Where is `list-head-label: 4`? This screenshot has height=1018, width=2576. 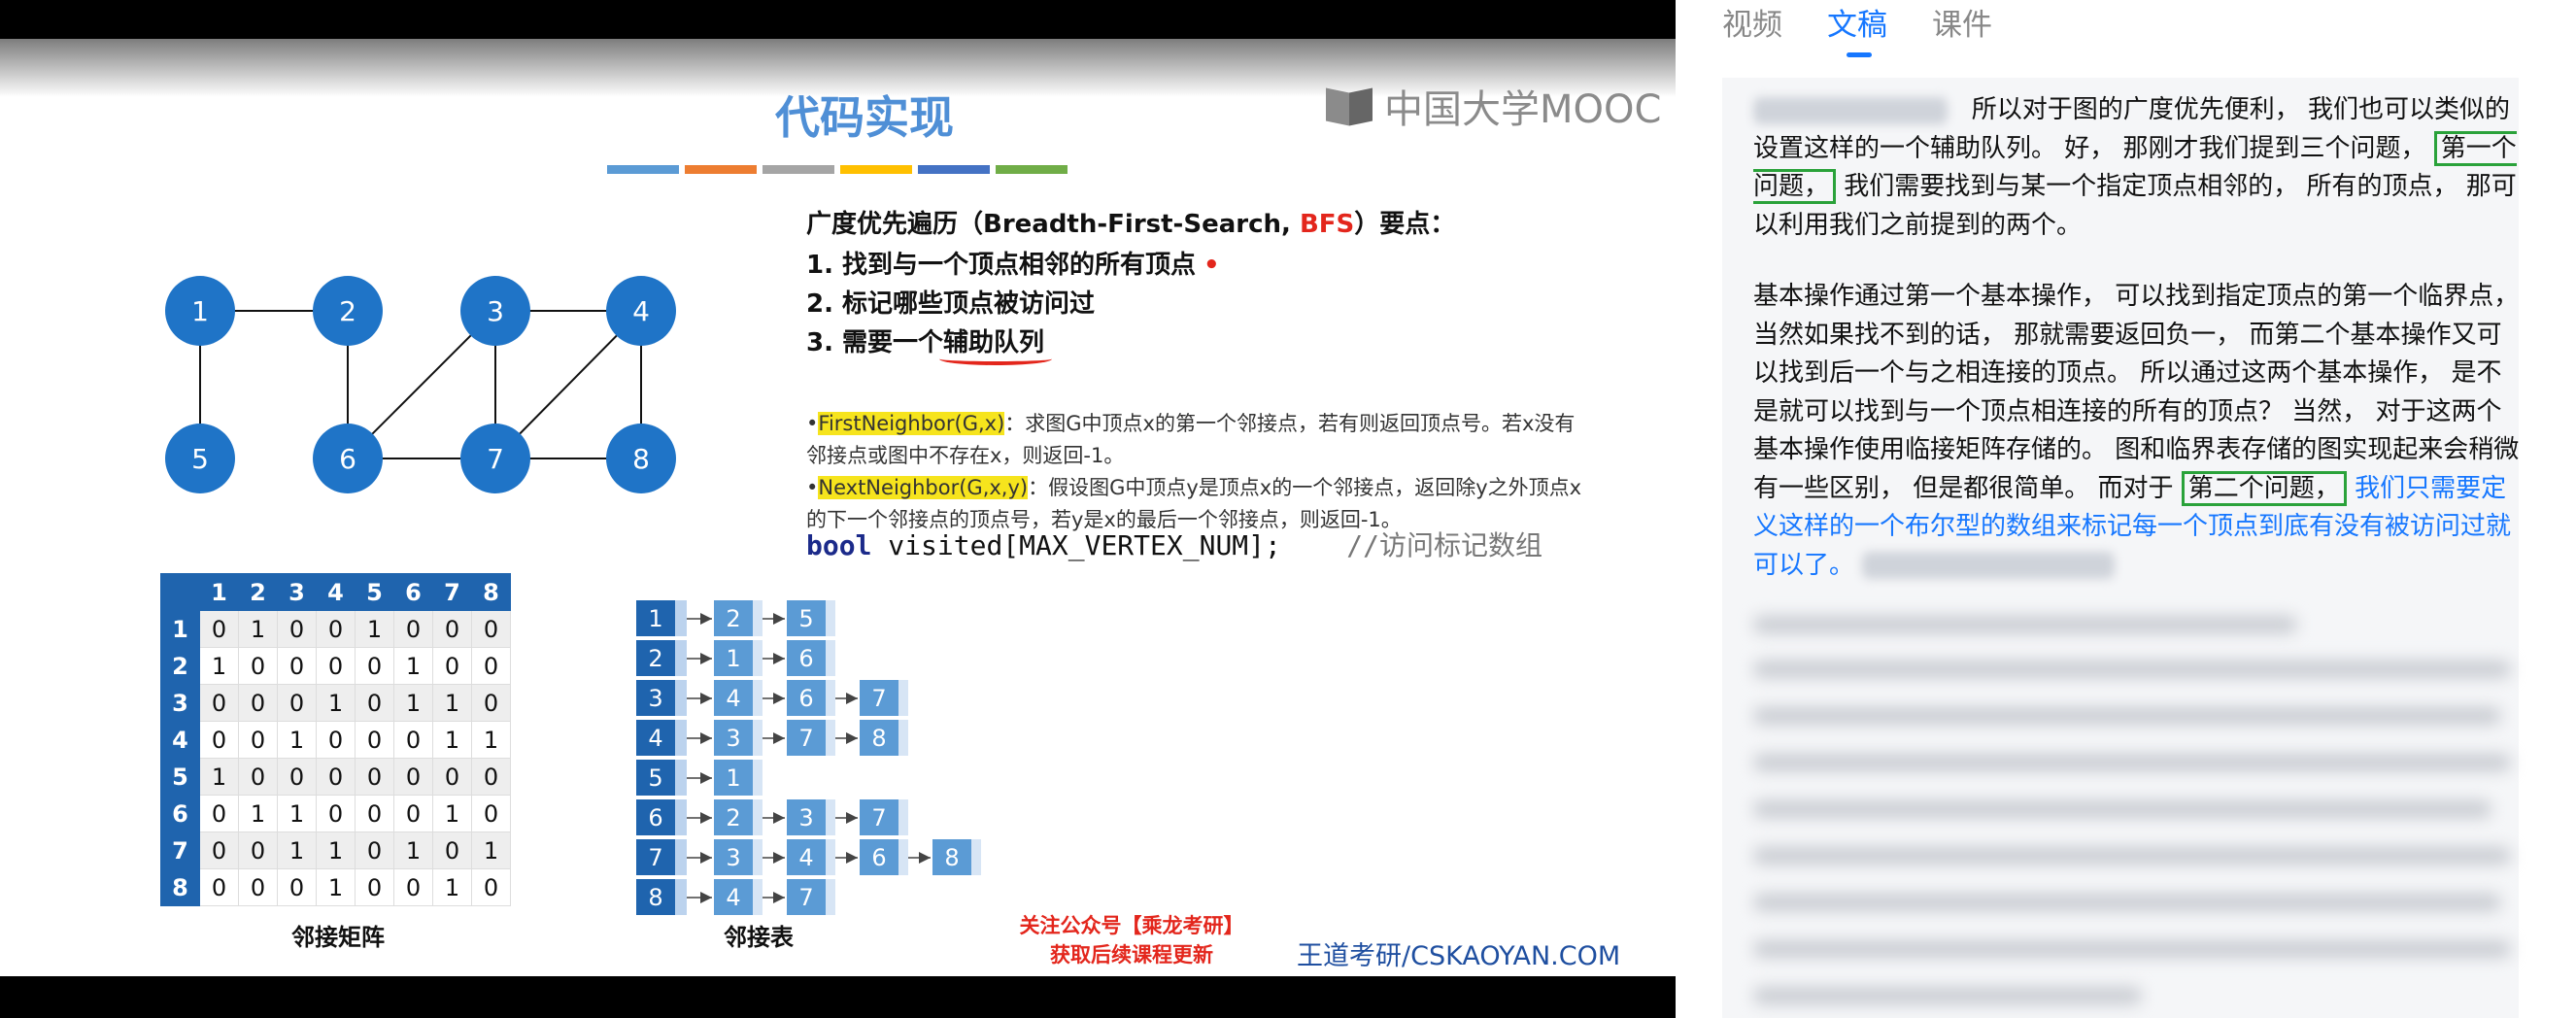
list-head-label: 4 is located at coordinates (655, 739).